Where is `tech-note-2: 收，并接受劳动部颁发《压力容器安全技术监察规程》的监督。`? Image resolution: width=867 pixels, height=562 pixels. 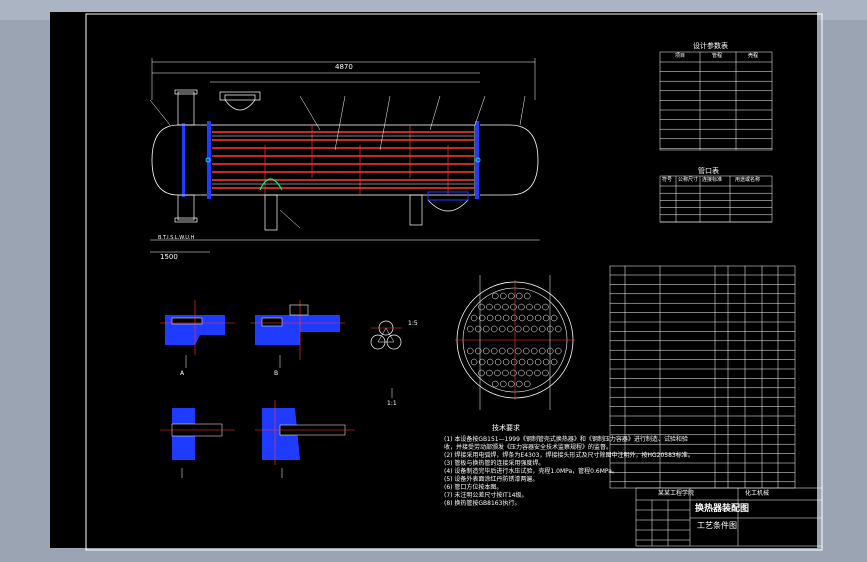
tech-note-2: 收，并接受劳动部颁发《压力容器安全技术监察规程》的监督。 is located at coordinates (528, 447).